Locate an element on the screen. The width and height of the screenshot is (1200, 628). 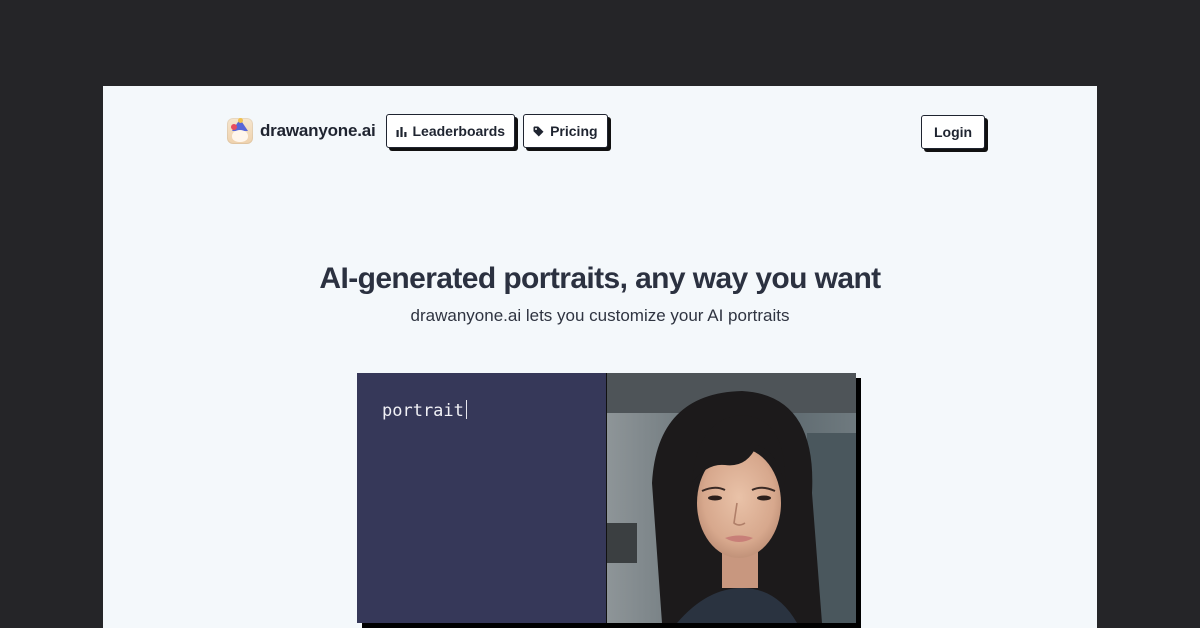
logo-dot-yellow is located at coordinates (240, 120).